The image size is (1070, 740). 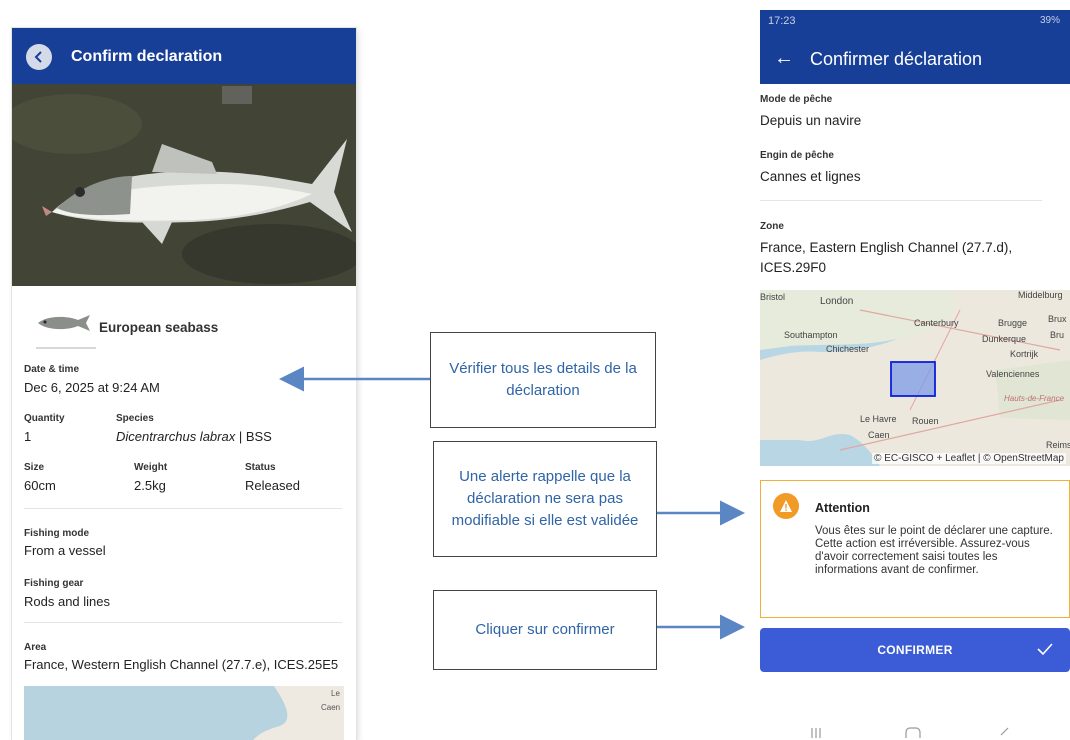 I want to click on map-label: Reims, so click(x=1058, y=445).